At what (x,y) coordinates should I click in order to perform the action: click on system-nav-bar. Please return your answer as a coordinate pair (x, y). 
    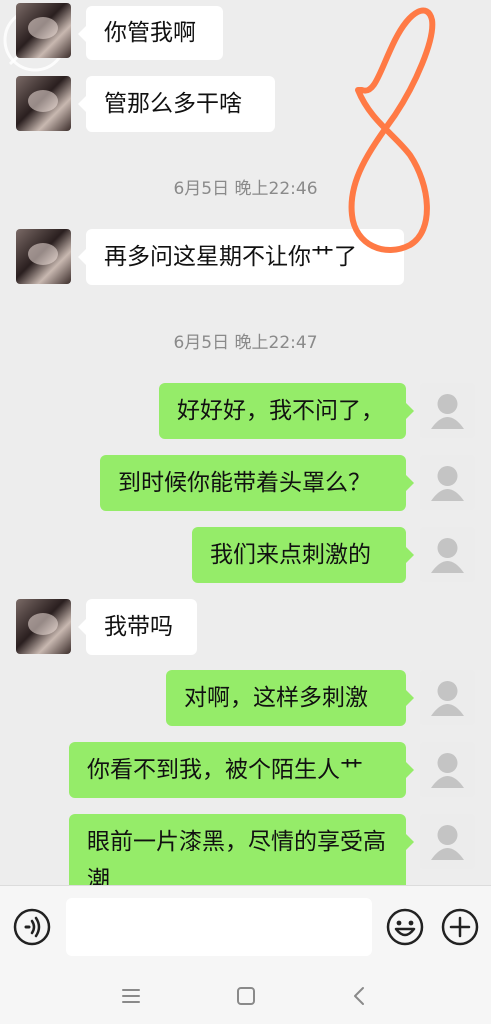
    Looking at the image, I should click on (245, 995).